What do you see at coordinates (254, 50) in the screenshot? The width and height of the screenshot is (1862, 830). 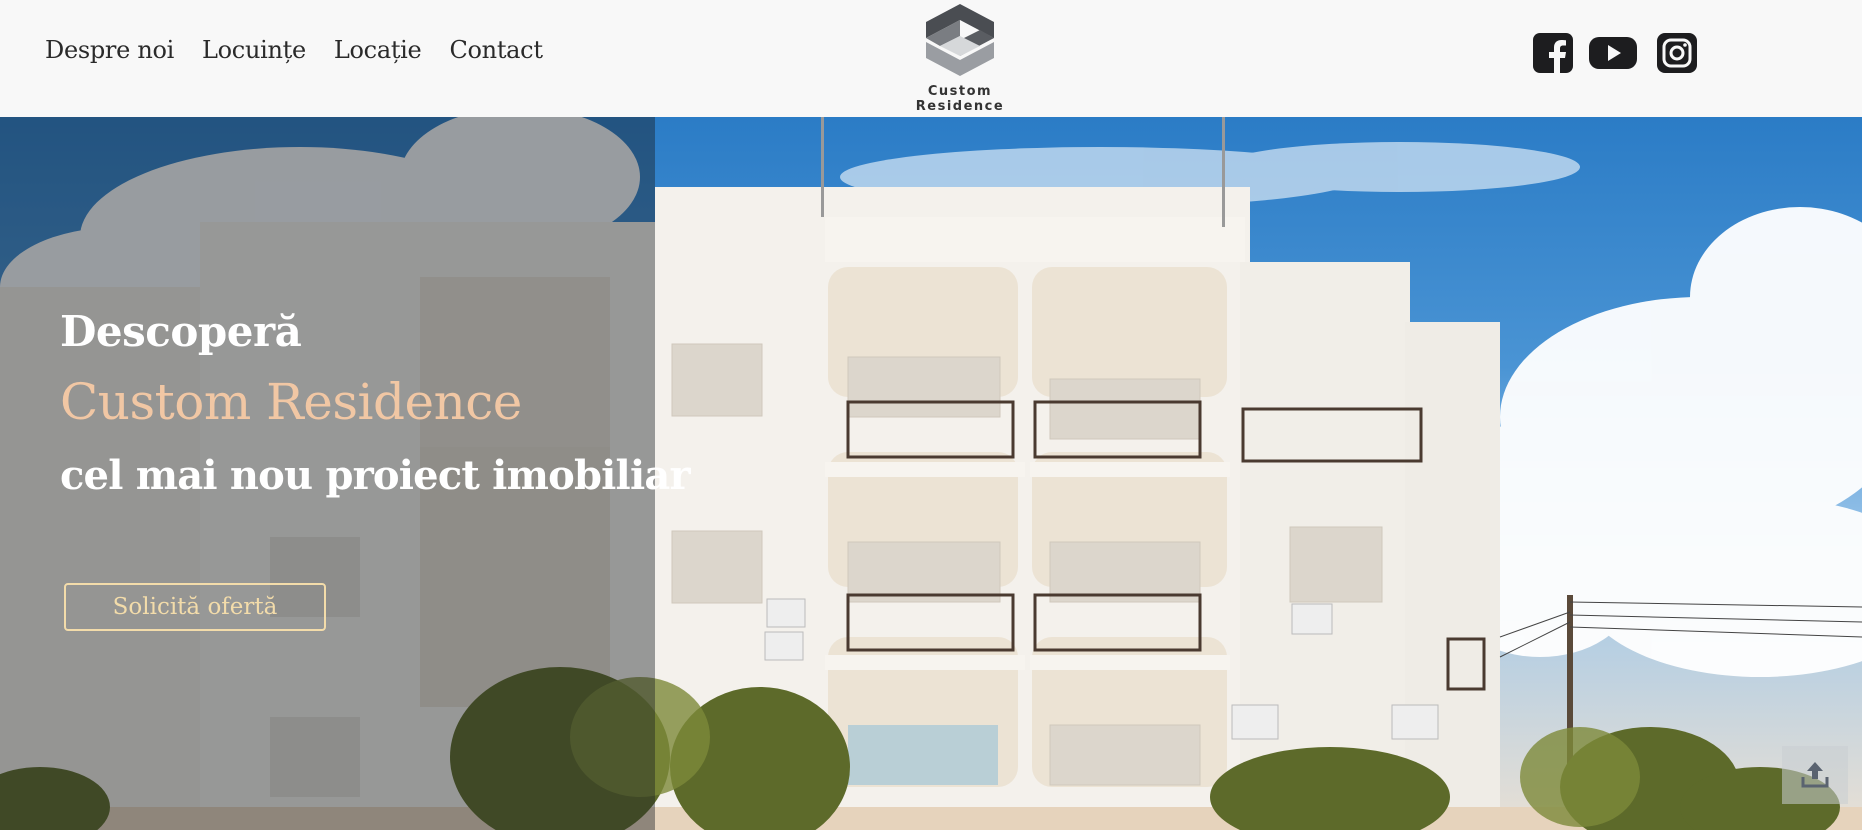 I see `nav-item-locuinte: Locuințe` at bounding box center [254, 50].